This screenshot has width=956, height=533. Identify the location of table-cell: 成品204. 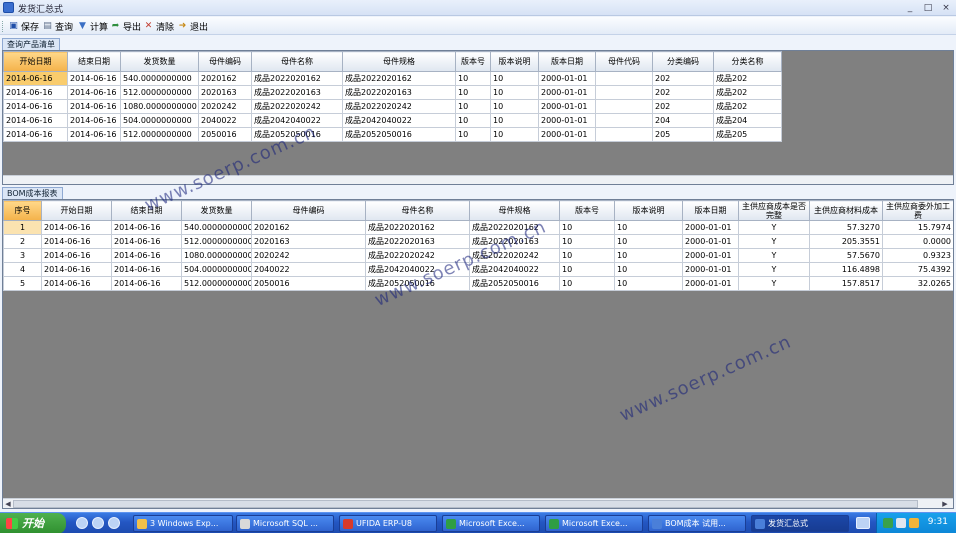
(747, 120).